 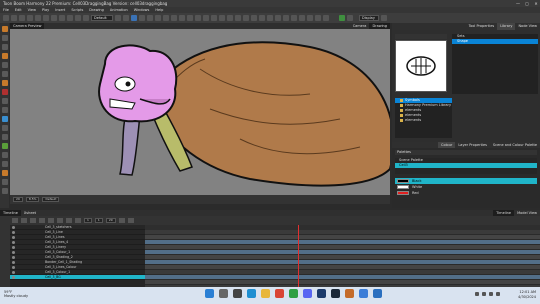 What do you see at coordinates (270, 18) in the screenshot?
I see `grid-icon` at bounding box center [270, 18].